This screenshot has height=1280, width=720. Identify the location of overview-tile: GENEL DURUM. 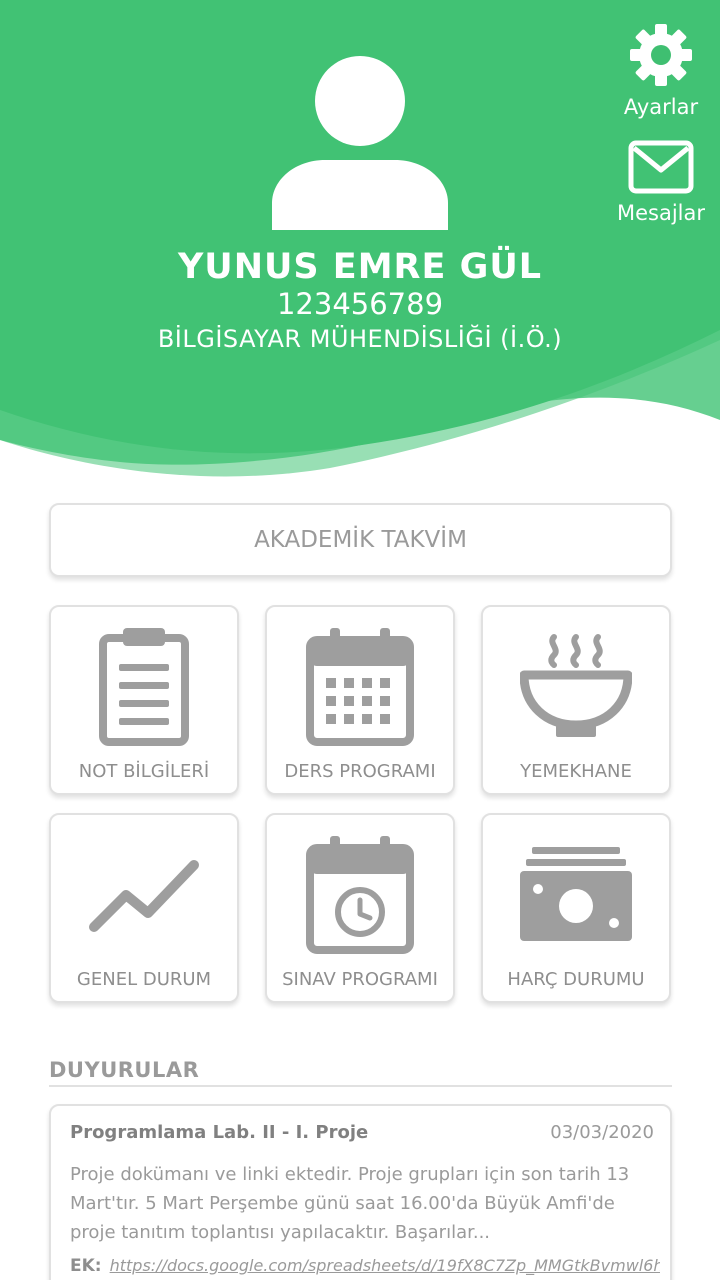
(144, 908).